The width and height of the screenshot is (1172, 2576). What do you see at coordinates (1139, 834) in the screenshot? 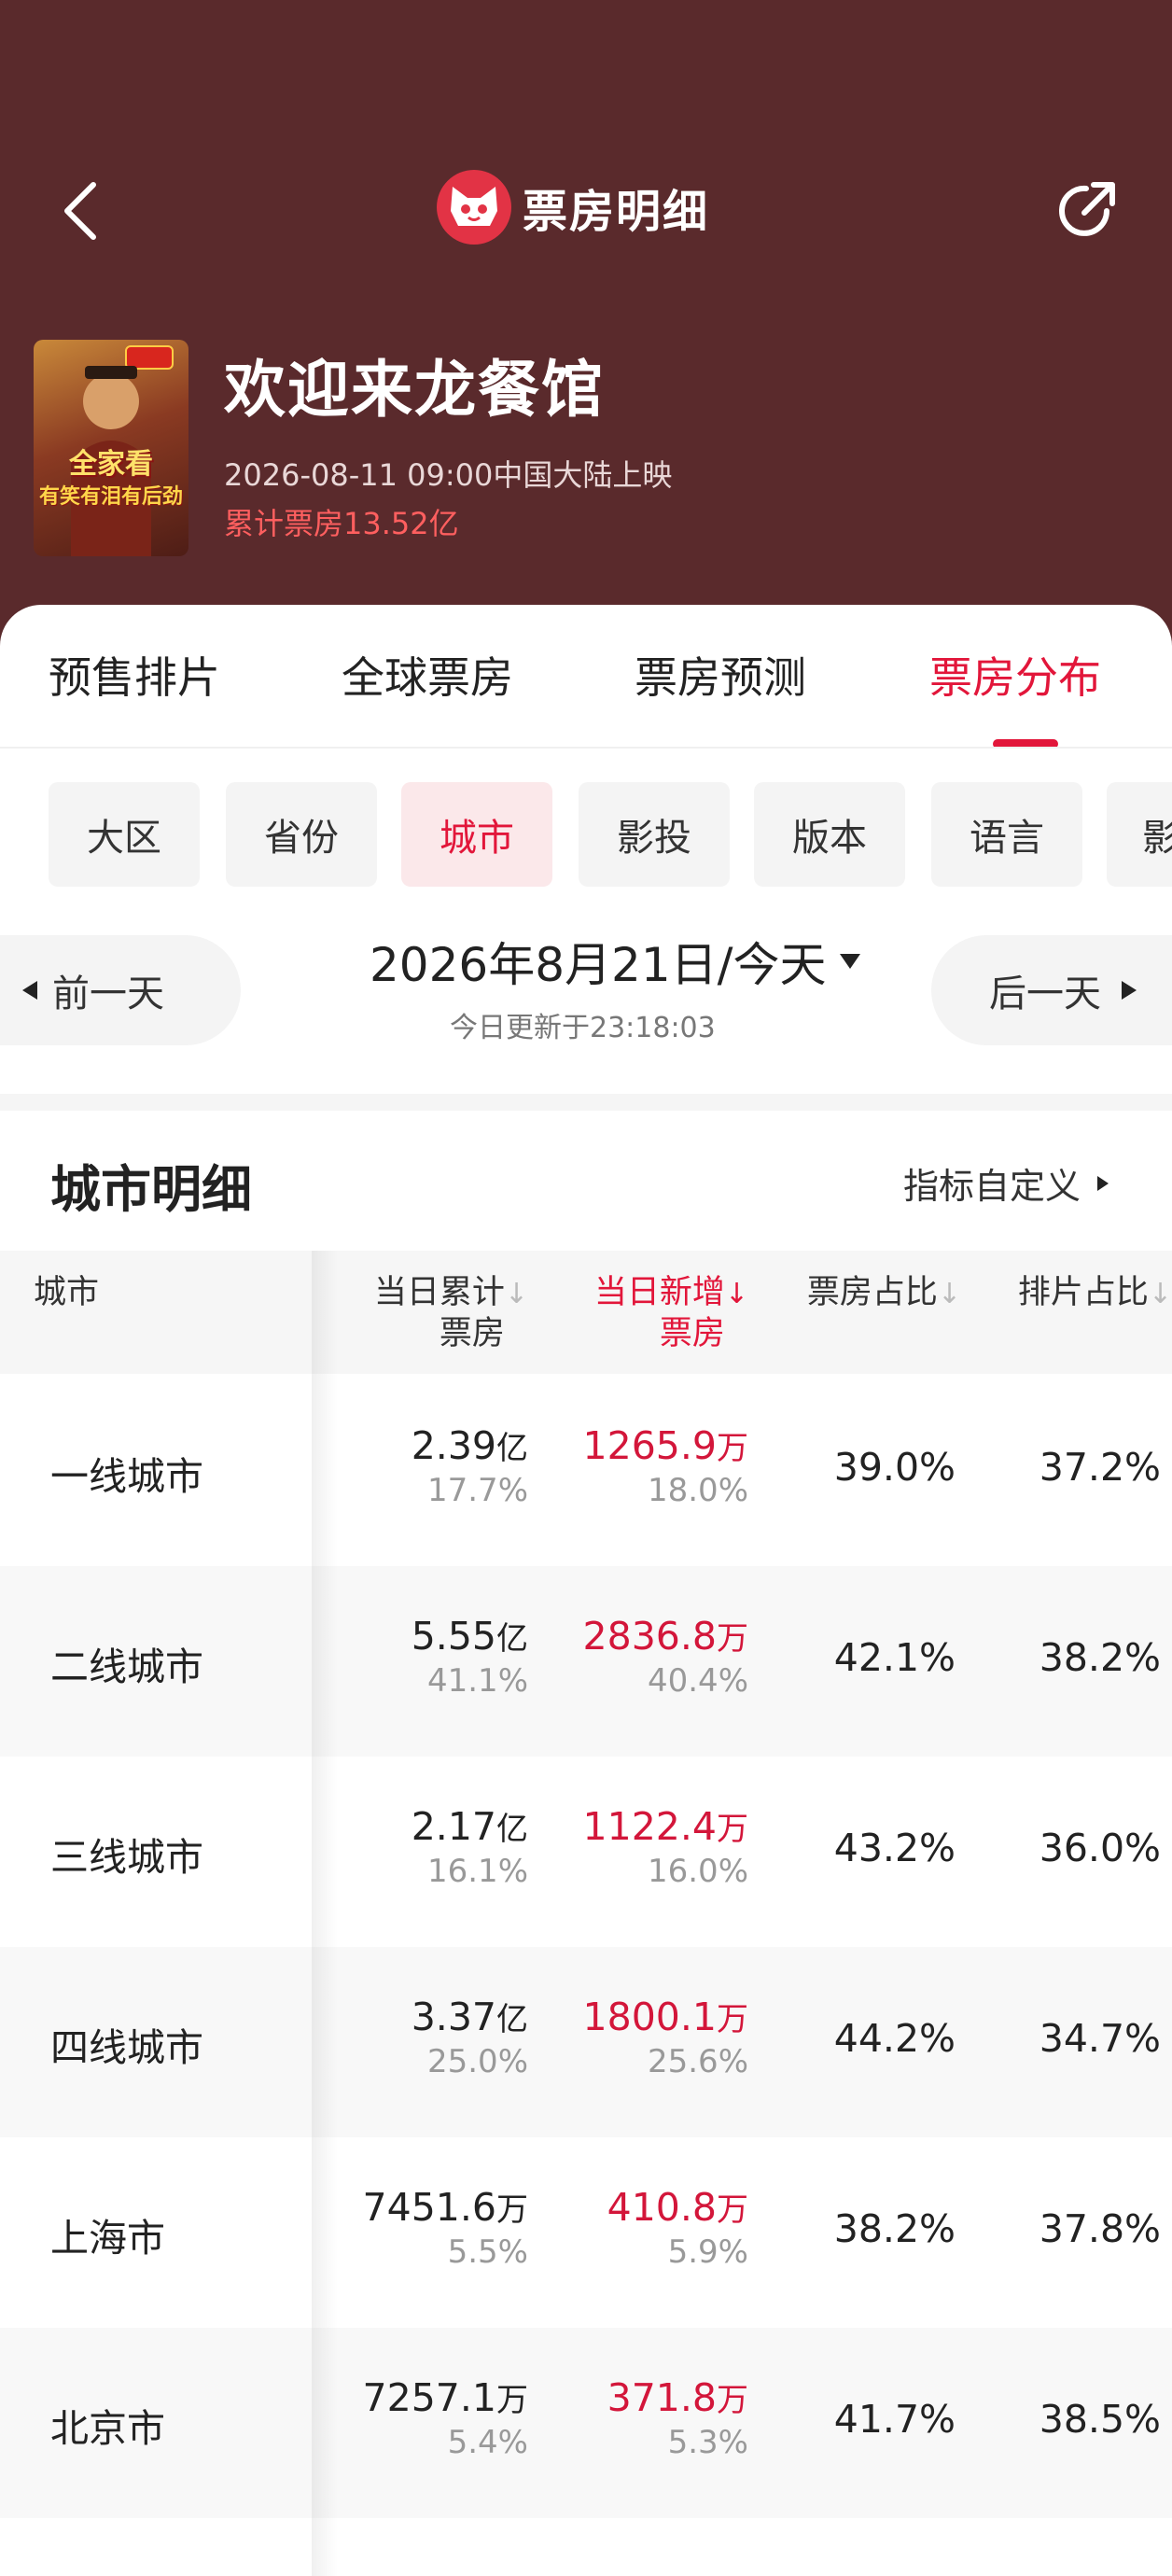
I see `filter-chip-more: 影` at bounding box center [1139, 834].